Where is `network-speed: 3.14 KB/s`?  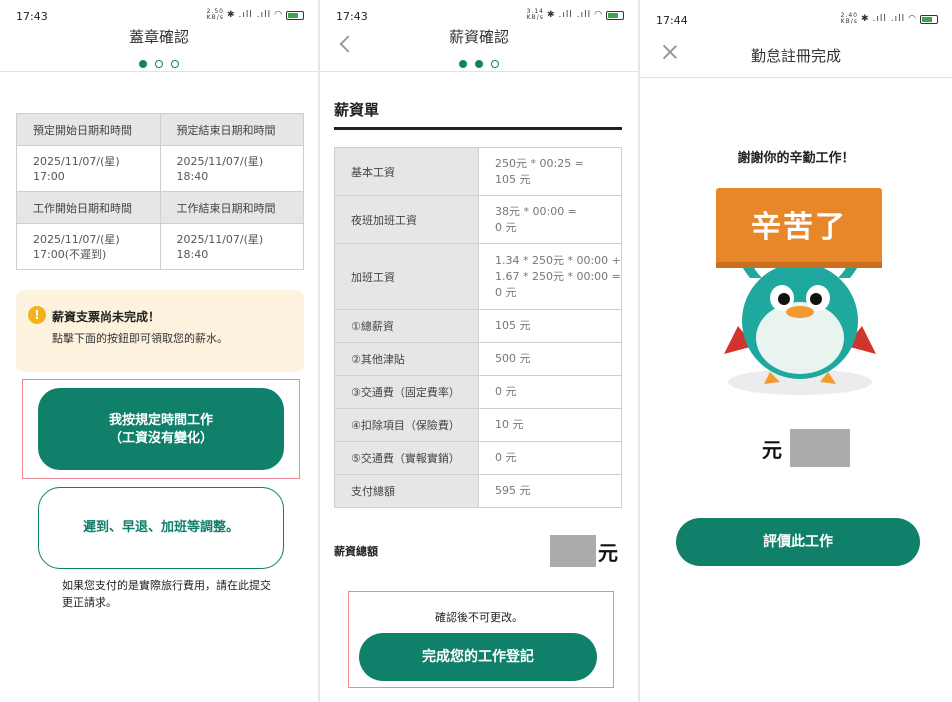 network-speed: 3.14 KB/s is located at coordinates (535, 14).